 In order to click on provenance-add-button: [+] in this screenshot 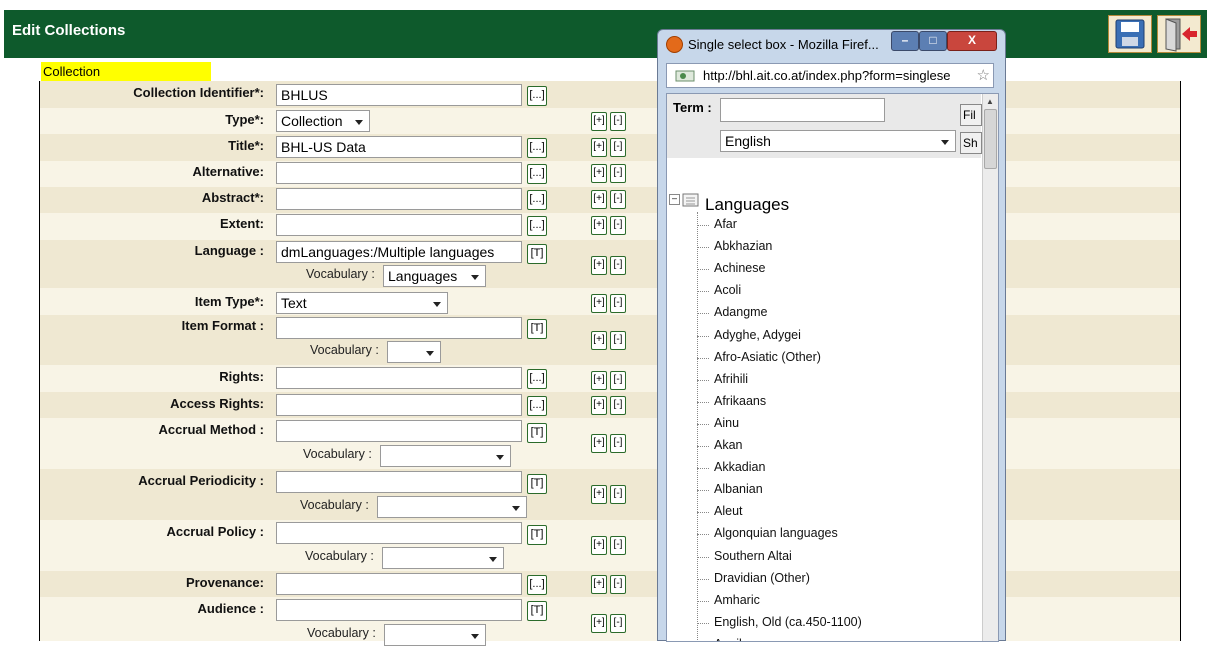, I will do `click(599, 584)`.